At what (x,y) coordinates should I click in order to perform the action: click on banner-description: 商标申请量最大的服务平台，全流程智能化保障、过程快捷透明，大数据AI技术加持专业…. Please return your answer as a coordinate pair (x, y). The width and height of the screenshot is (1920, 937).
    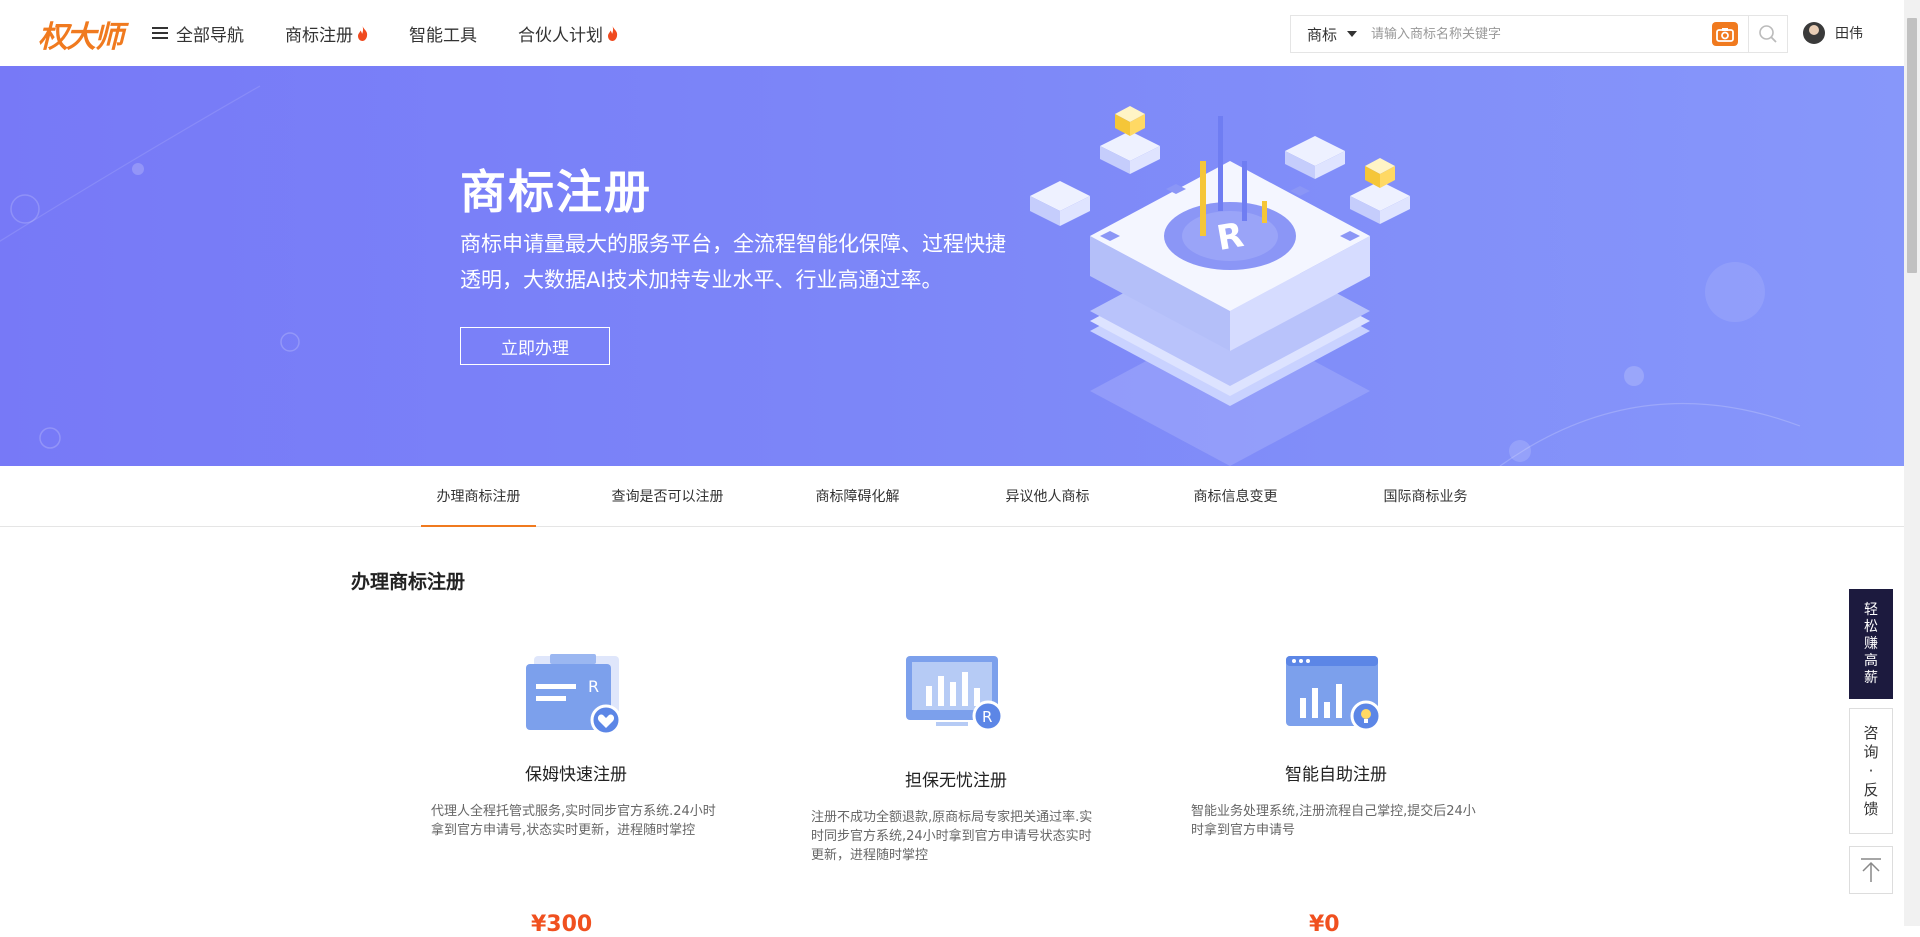
    Looking at the image, I should click on (733, 262).